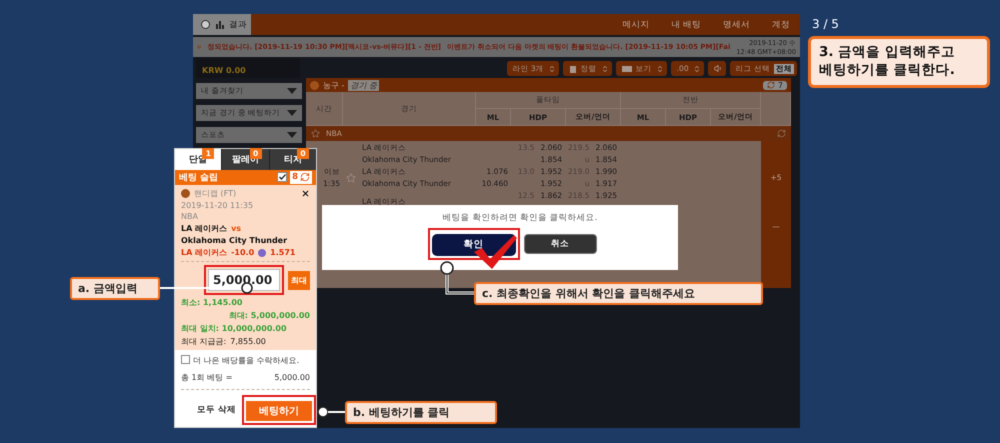 This screenshot has height=443, width=1000. Describe the element at coordinates (305, 193) in the screenshot. I see `close-icon` at that location.